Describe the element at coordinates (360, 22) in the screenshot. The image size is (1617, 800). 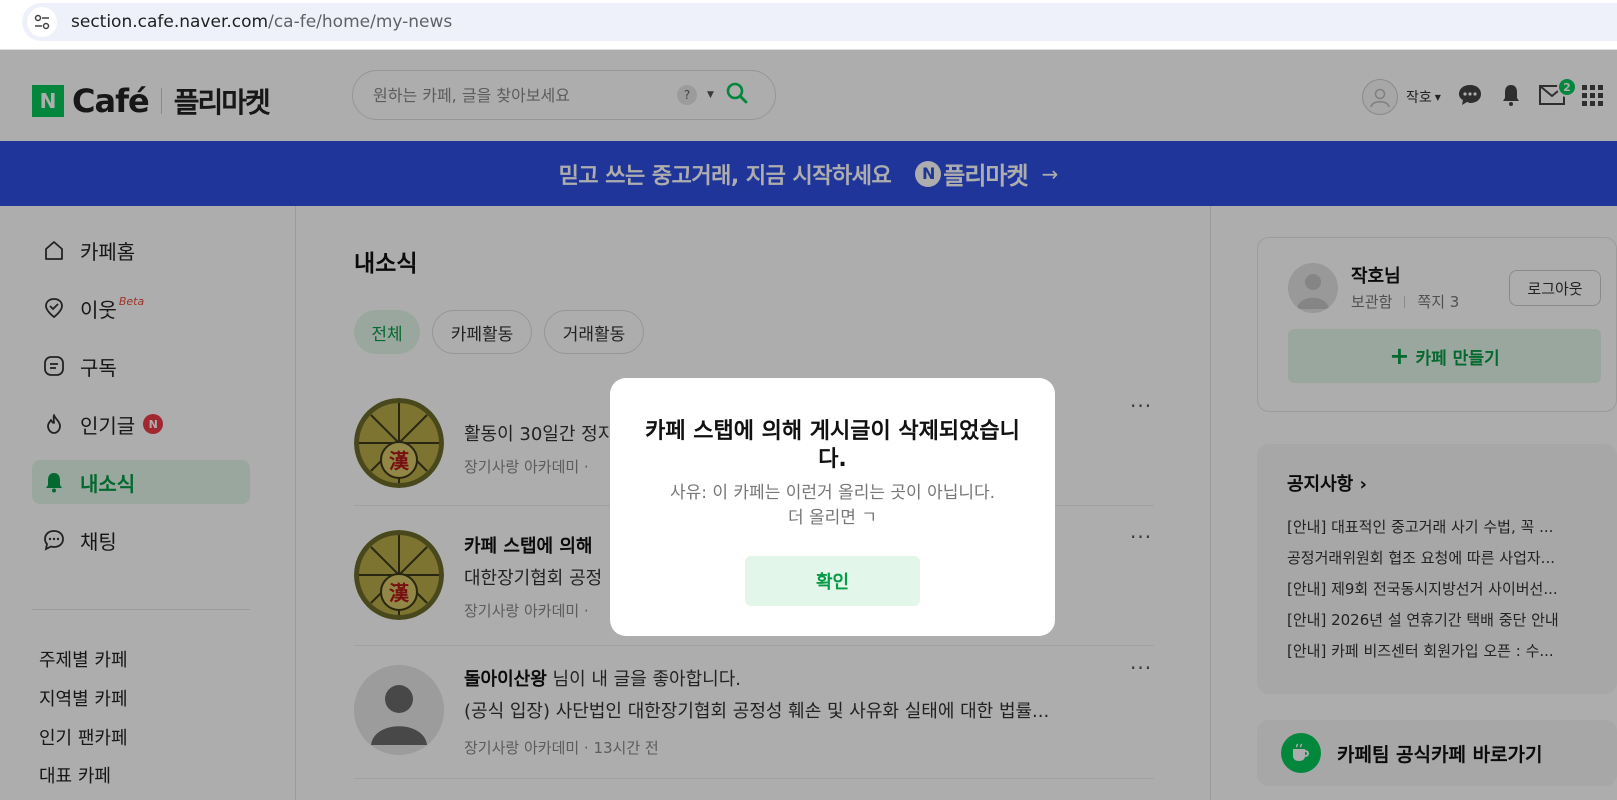
I see `url-path: /ca-fe/home/my-news` at that location.